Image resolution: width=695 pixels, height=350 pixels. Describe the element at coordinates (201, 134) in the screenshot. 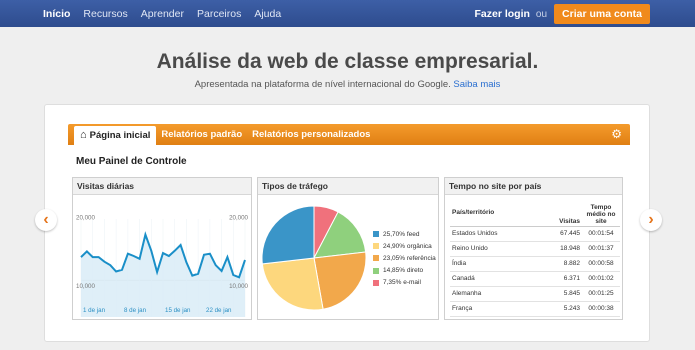

I see `tab-standard-reports: Relatórios padrão` at that location.